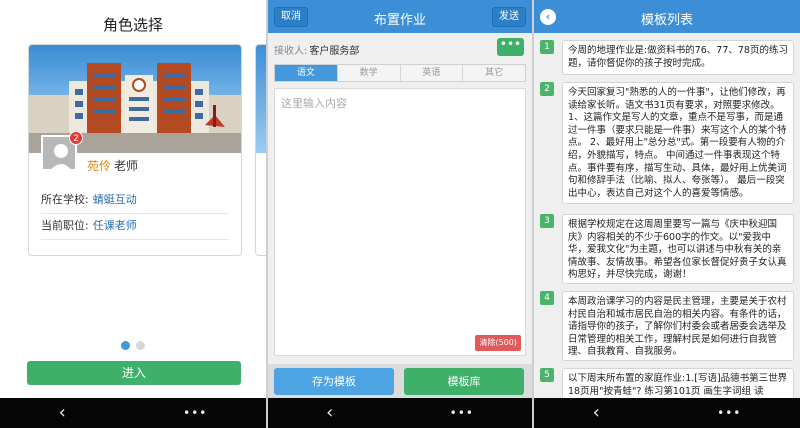 The width and height of the screenshot is (800, 428). What do you see at coordinates (134, 373) in the screenshot?
I see `enter-button: 进入` at bounding box center [134, 373].